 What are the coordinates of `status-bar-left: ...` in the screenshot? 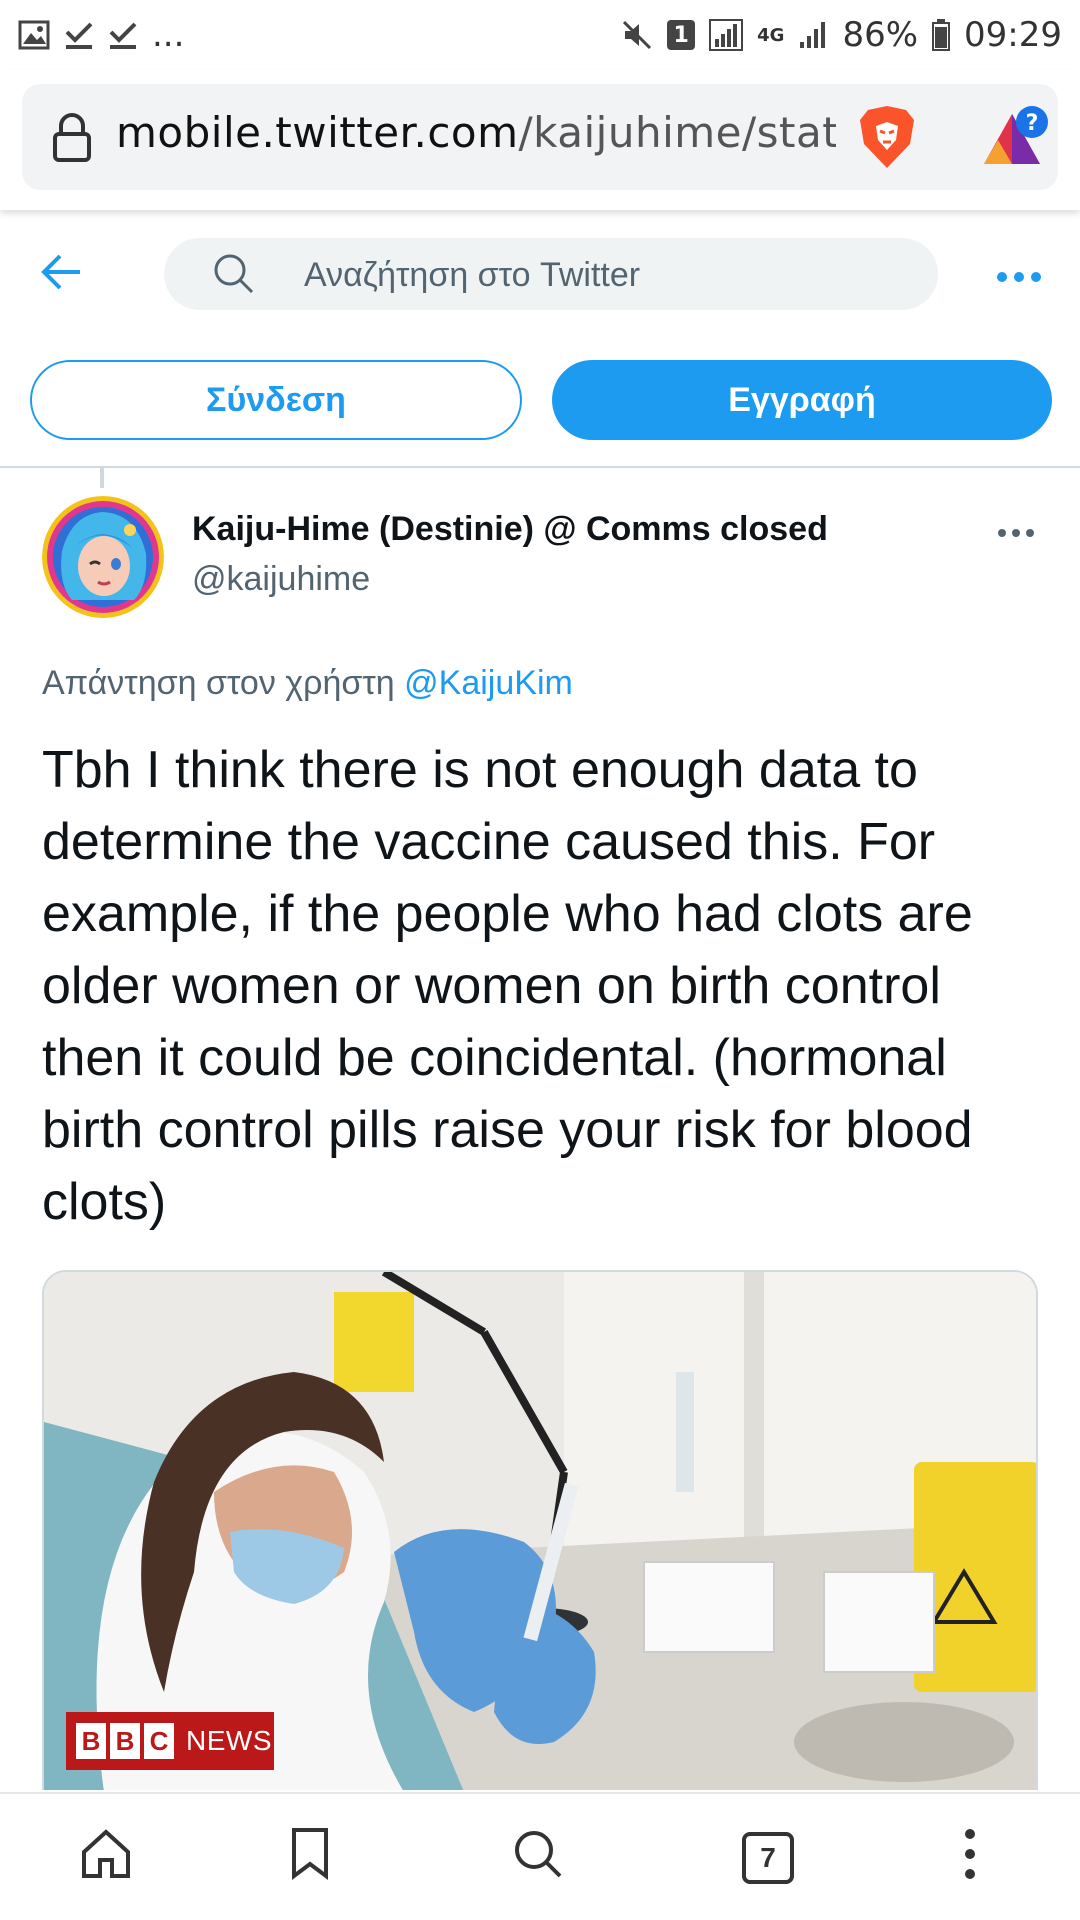 It's located at (101, 35).